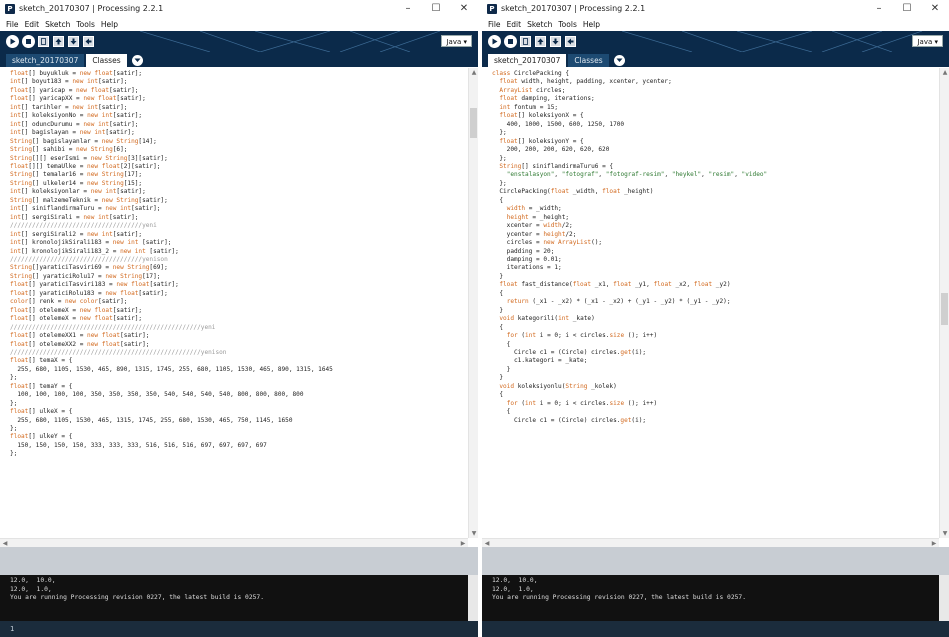 The width and height of the screenshot is (949, 637). I want to click on code-token: [14];, so click(147, 141).